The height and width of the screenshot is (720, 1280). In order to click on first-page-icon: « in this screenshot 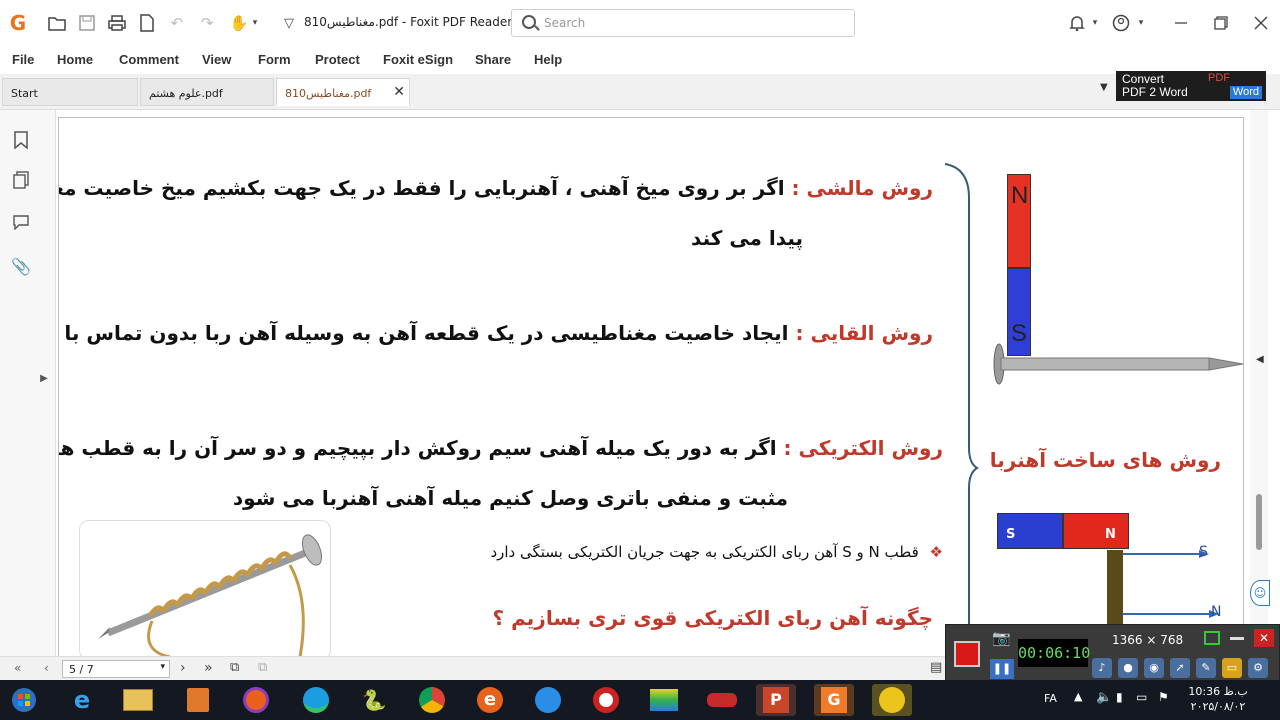, I will do `click(17, 668)`.